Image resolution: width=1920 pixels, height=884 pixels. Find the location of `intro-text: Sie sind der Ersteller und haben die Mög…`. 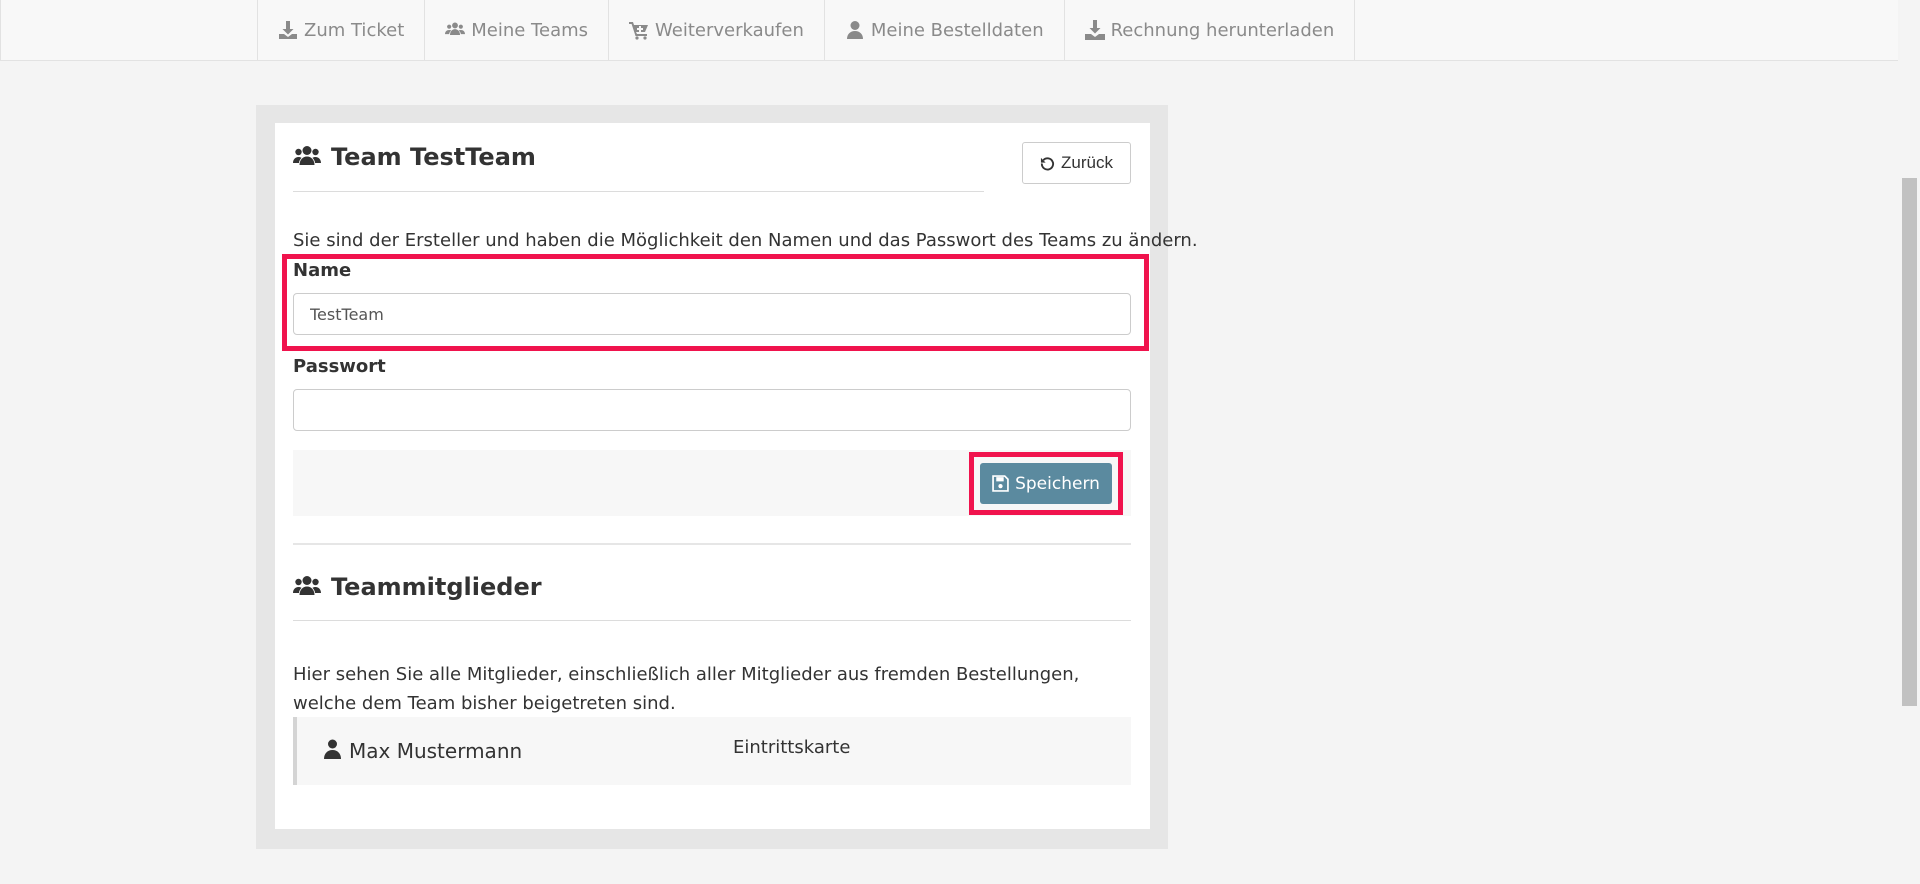

intro-text: Sie sind der Ersteller und haben die Mög… is located at coordinates (745, 240).